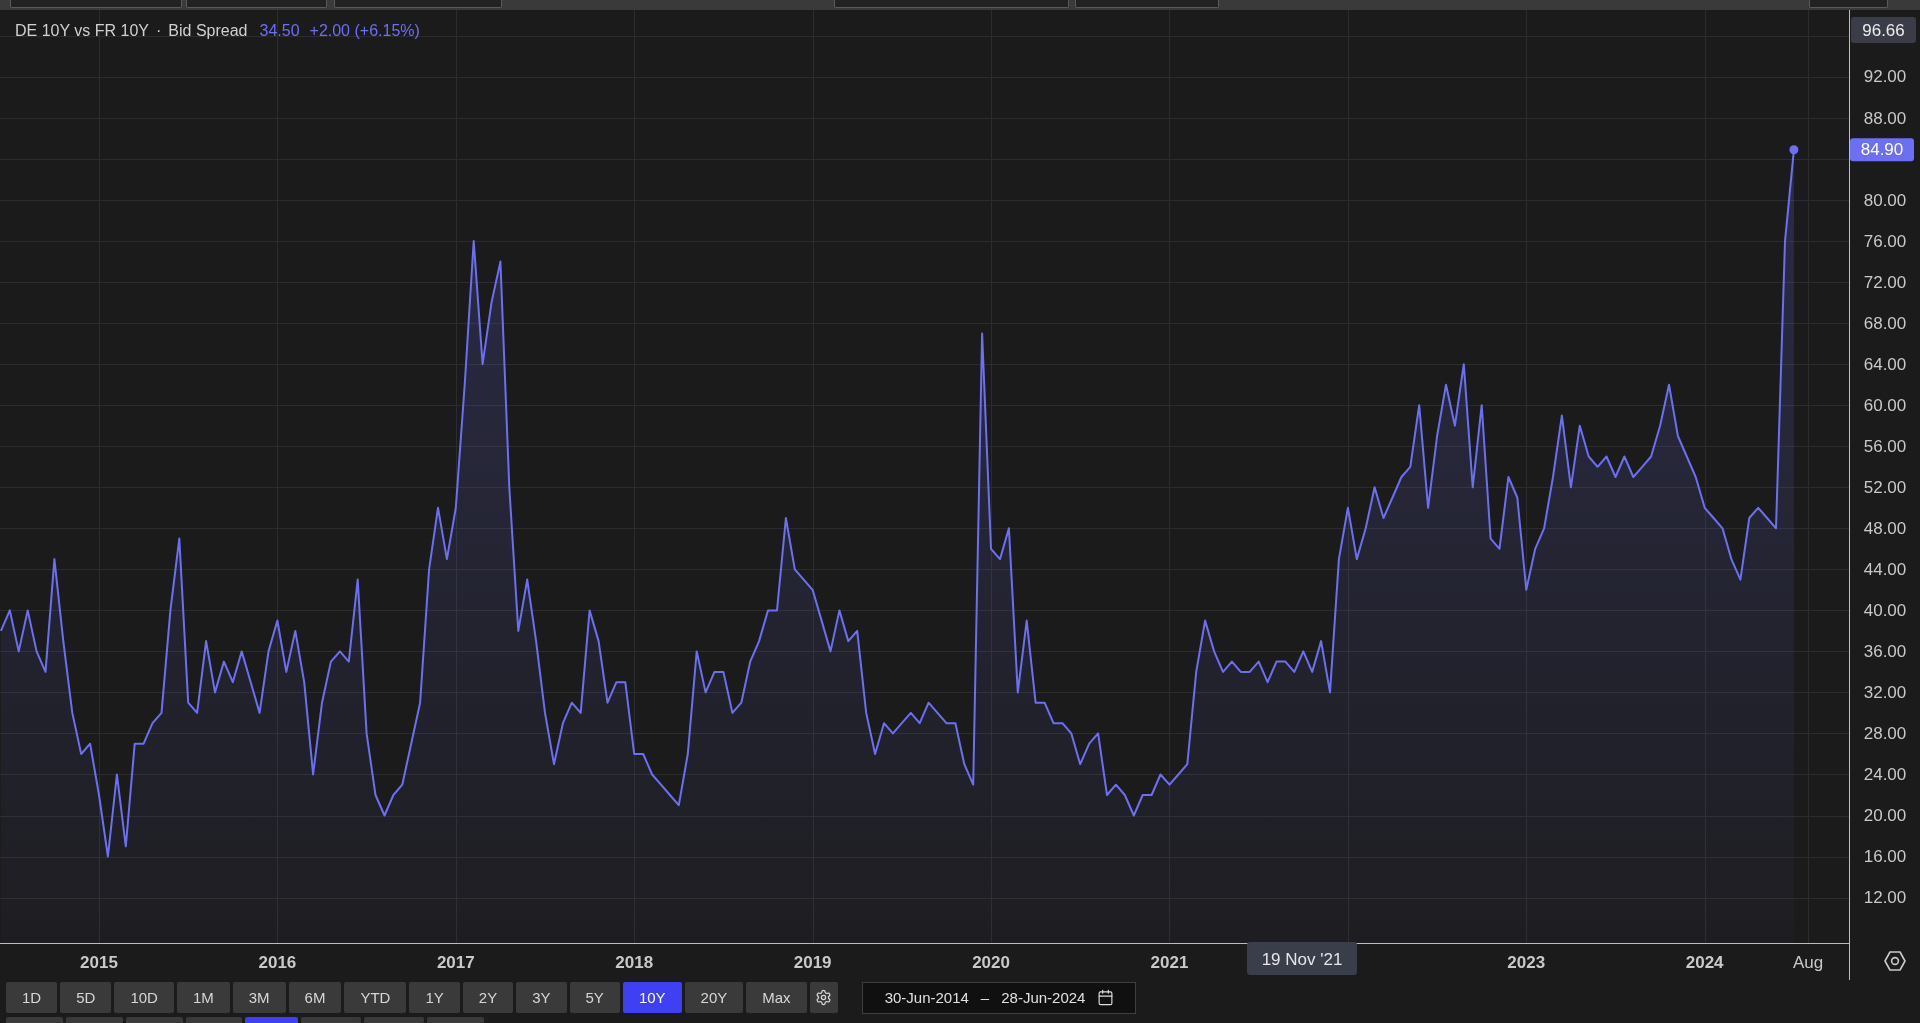 This screenshot has width=1920, height=1023. What do you see at coordinates (1895, 961) in the screenshot?
I see `settings-icon` at bounding box center [1895, 961].